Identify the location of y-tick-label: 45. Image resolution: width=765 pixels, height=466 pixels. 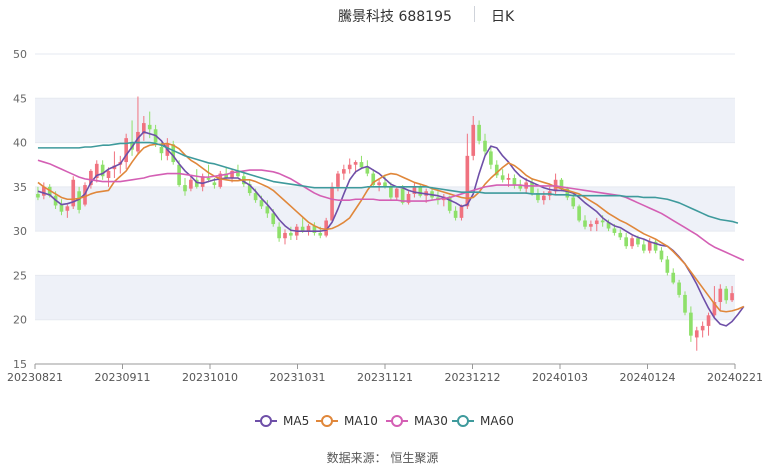
(20, 98).